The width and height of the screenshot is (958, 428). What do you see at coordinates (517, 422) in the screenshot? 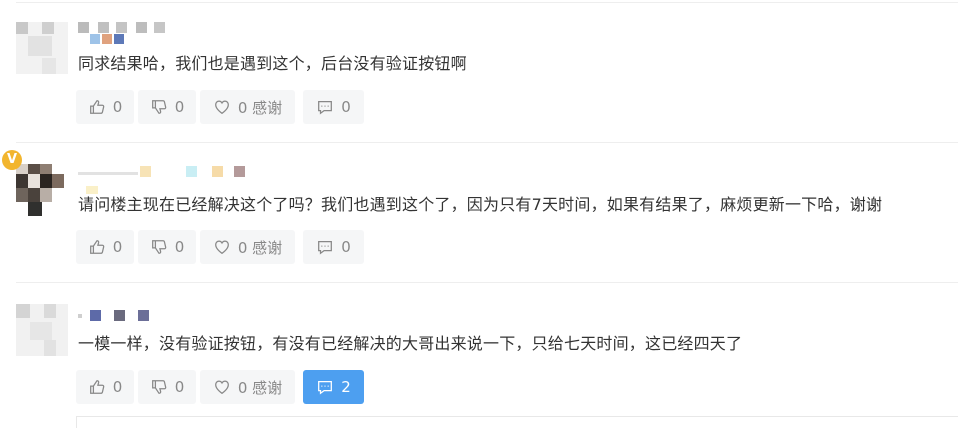
I see `reply-panel` at bounding box center [517, 422].